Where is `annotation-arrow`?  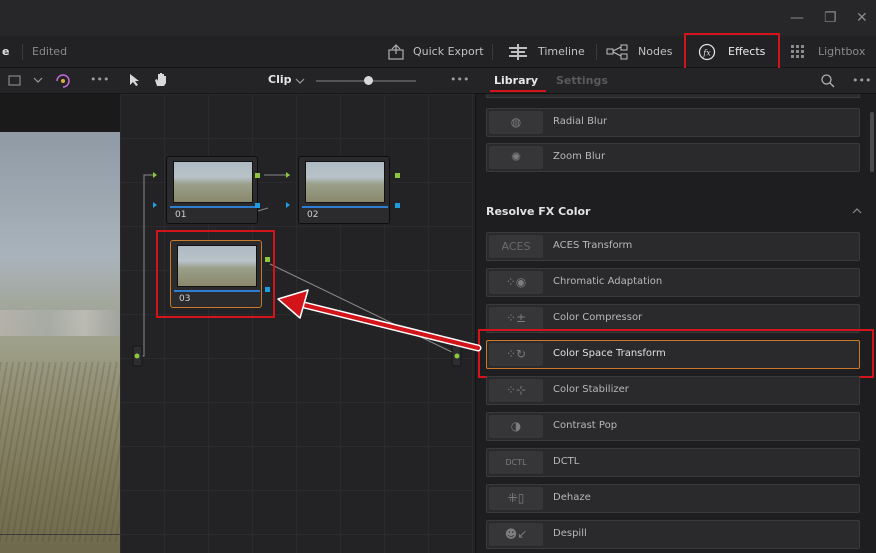 annotation-arrow is located at coordinates (379, 320).